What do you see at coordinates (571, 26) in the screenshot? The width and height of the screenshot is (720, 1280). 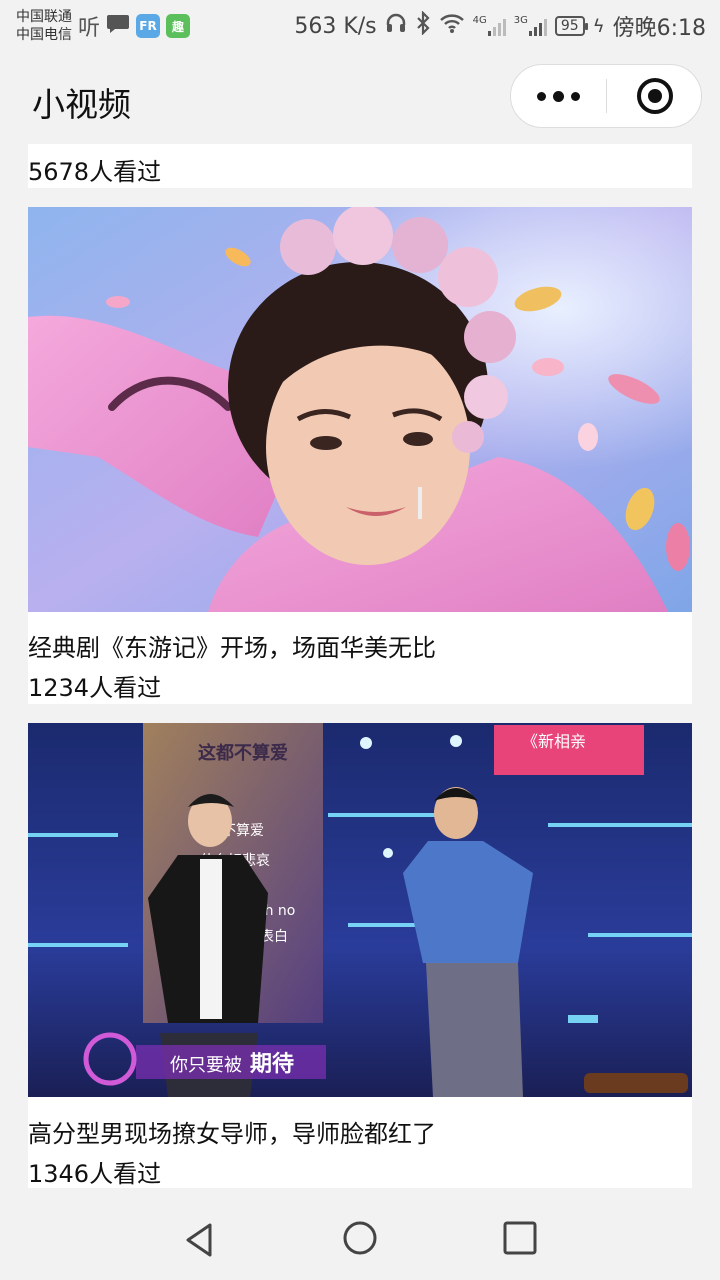 I see `battery-icon: 95` at bounding box center [571, 26].